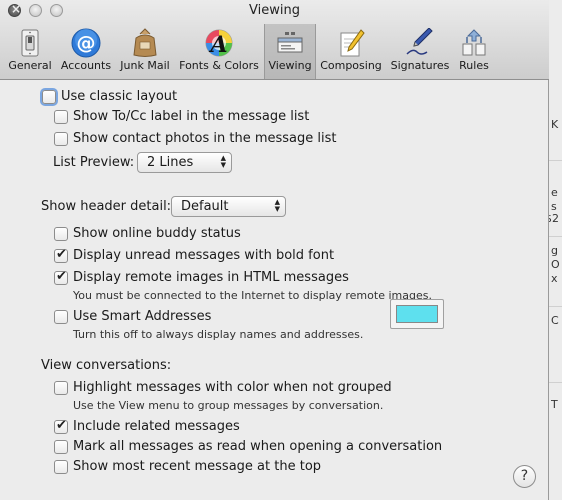 This screenshot has height=500, width=562. What do you see at coordinates (191, 116) in the screenshot?
I see `checkbox-label: Show To/Cc label in the message list` at bounding box center [191, 116].